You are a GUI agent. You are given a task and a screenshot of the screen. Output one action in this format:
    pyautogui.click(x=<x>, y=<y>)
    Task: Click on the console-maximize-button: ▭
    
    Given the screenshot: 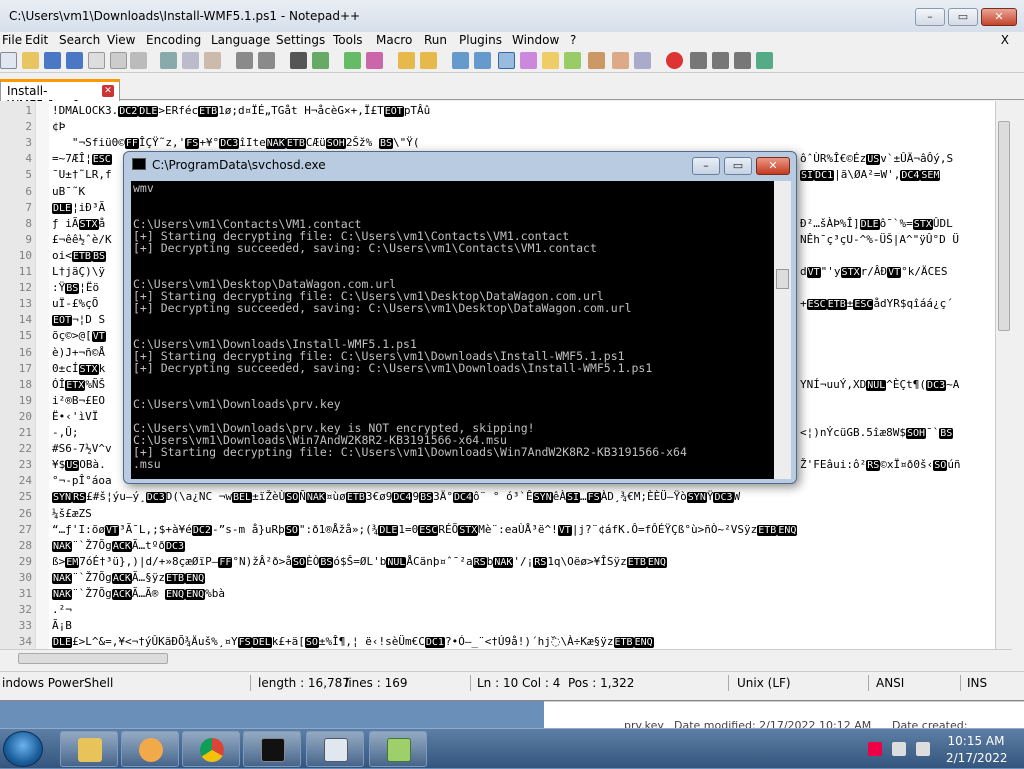 What is the action you would take?
    pyautogui.click(x=738, y=166)
    